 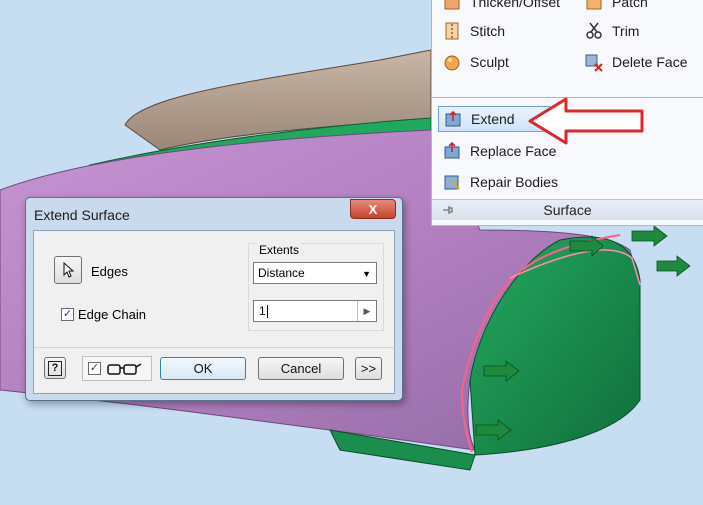 What do you see at coordinates (267, 311) in the screenshot?
I see `text-caret` at bounding box center [267, 311].